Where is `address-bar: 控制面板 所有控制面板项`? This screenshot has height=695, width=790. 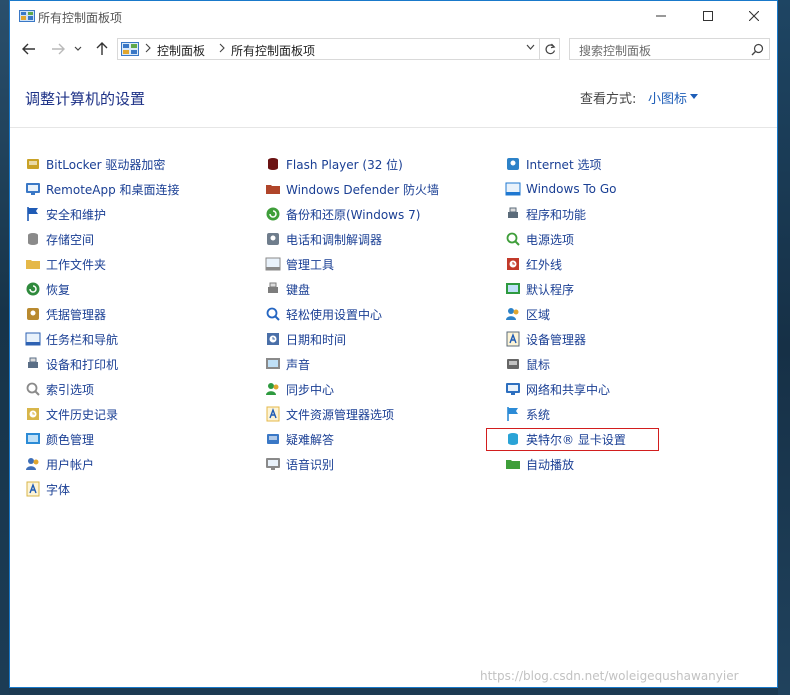 address-bar: 控制面板 所有控制面板项 is located at coordinates (328, 49).